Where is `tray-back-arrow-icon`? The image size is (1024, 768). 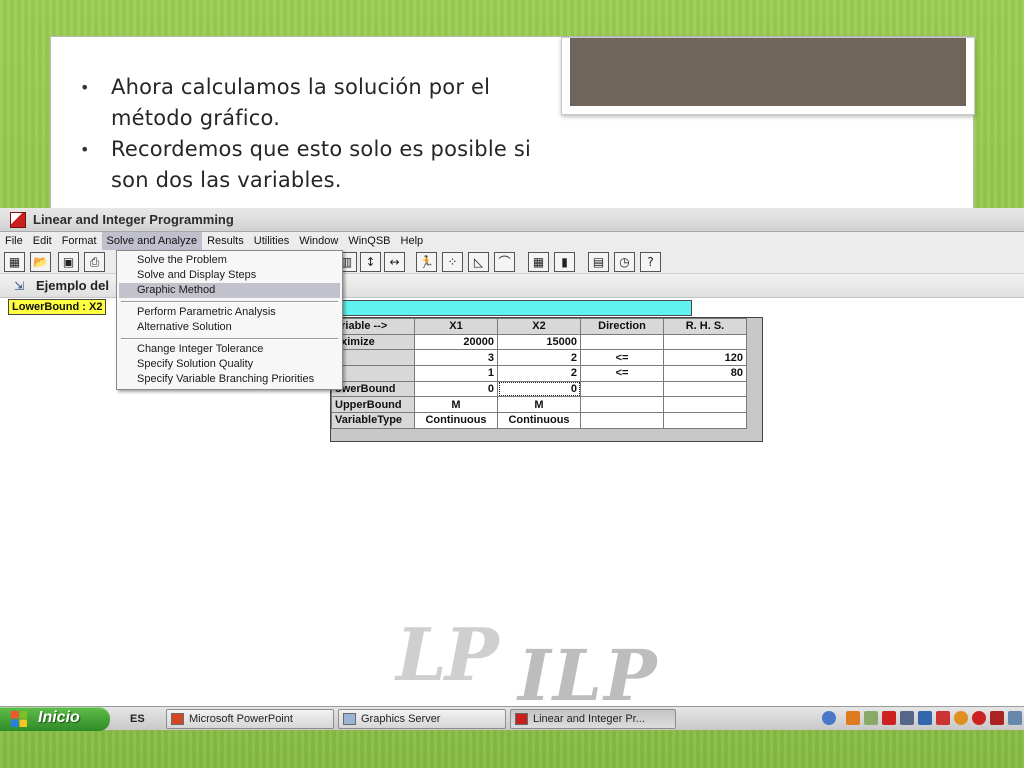 tray-back-arrow-icon is located at coordinates (829, 718).